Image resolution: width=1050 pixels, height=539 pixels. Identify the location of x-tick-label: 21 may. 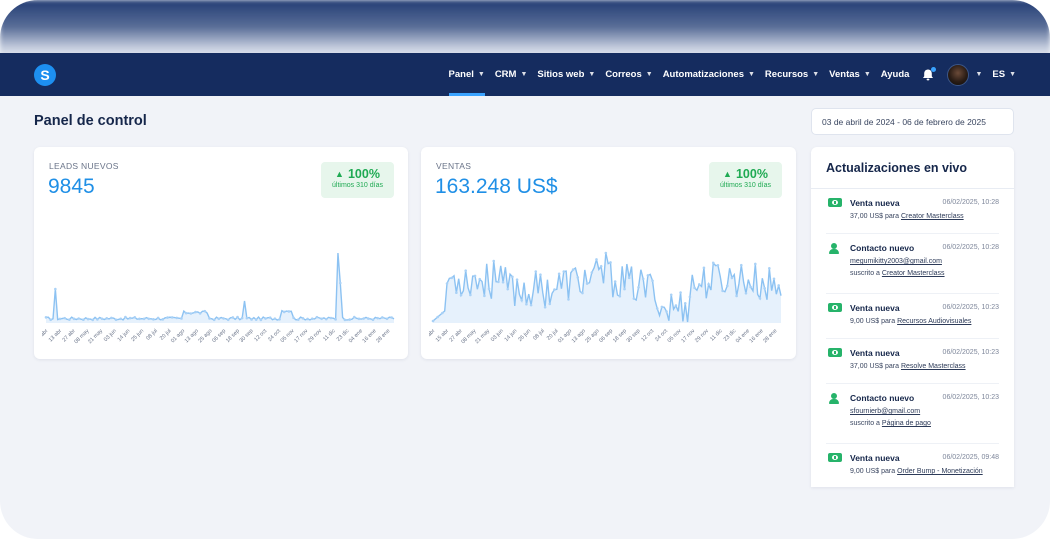
(482, 336).